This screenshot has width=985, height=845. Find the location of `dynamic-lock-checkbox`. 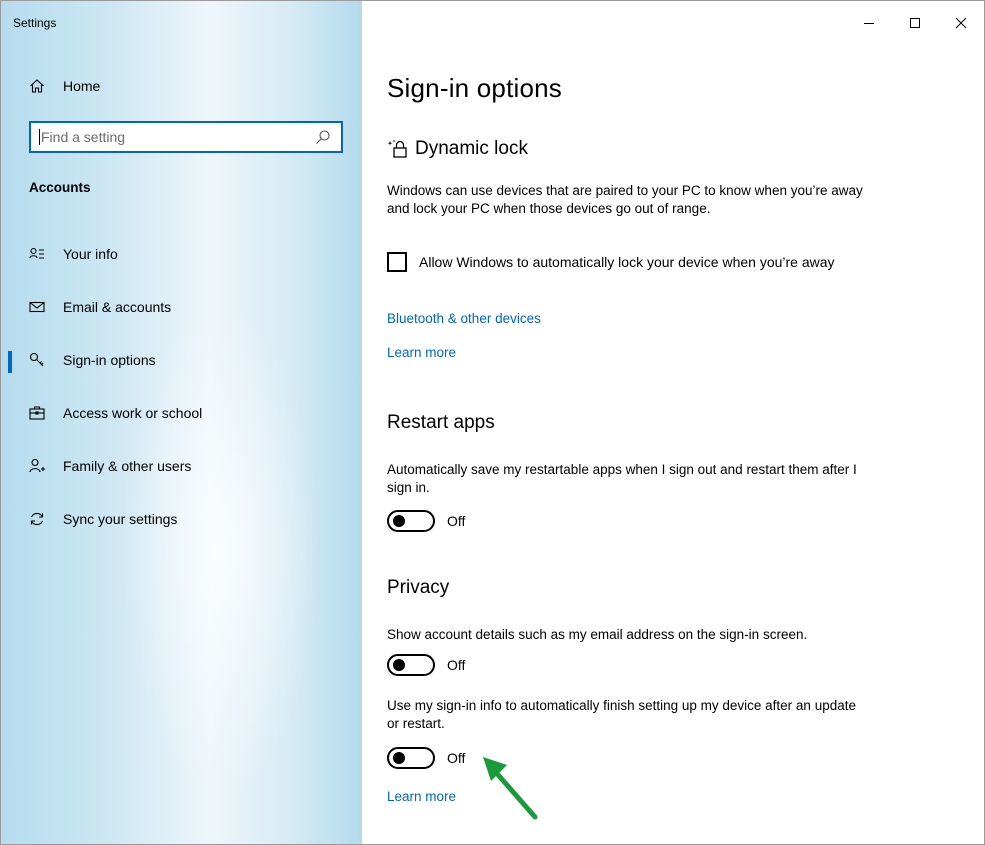

dynamic-lock-checkbox is located at coordinates (397, 262).